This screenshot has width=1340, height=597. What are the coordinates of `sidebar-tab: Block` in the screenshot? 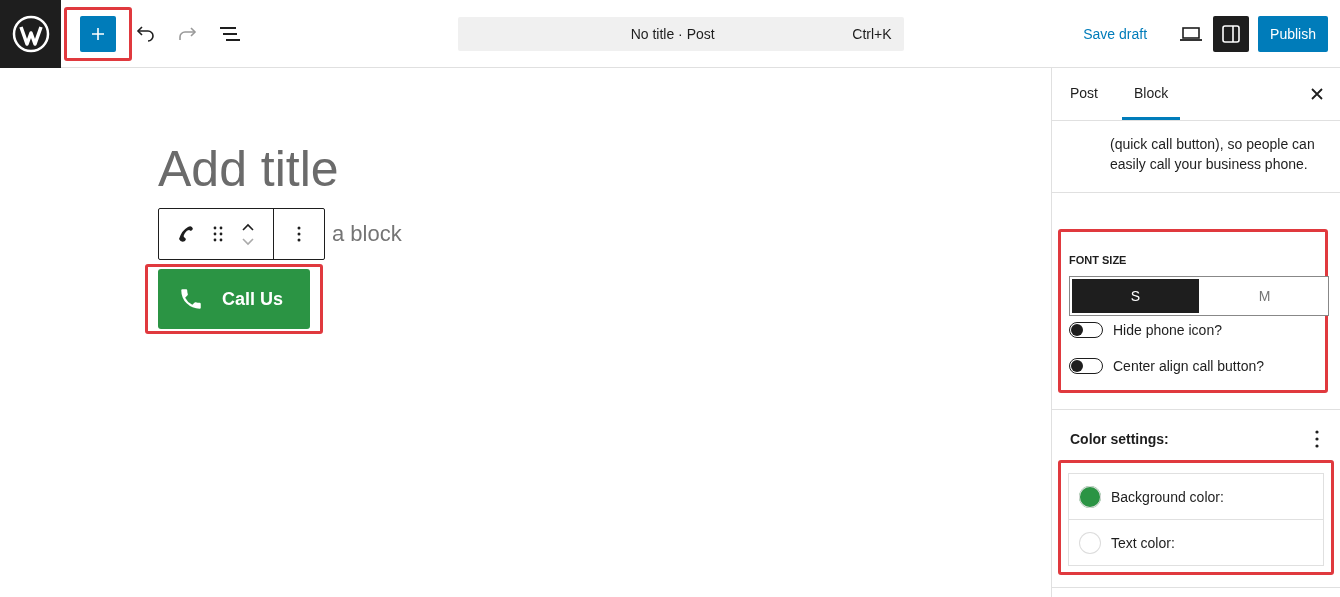 It's located at (1151, 94).